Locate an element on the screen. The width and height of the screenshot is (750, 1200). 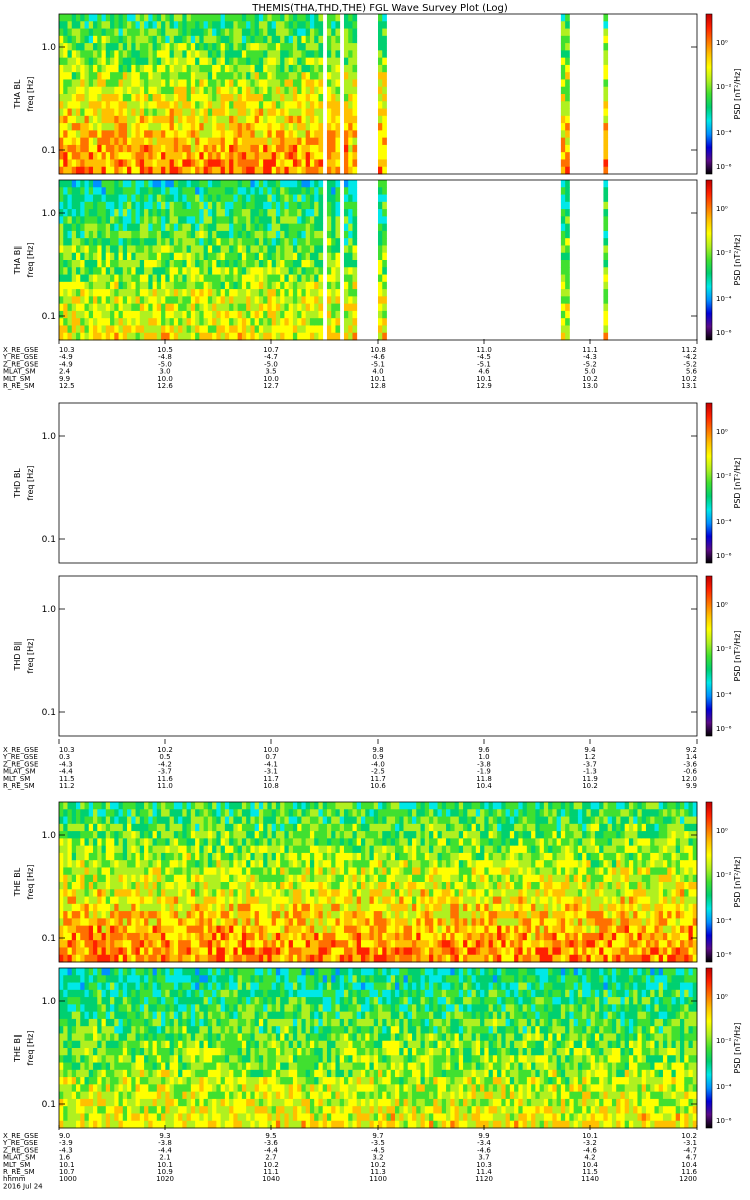
ephemeris-value: 12.8 is located at coordinates (378, 386).